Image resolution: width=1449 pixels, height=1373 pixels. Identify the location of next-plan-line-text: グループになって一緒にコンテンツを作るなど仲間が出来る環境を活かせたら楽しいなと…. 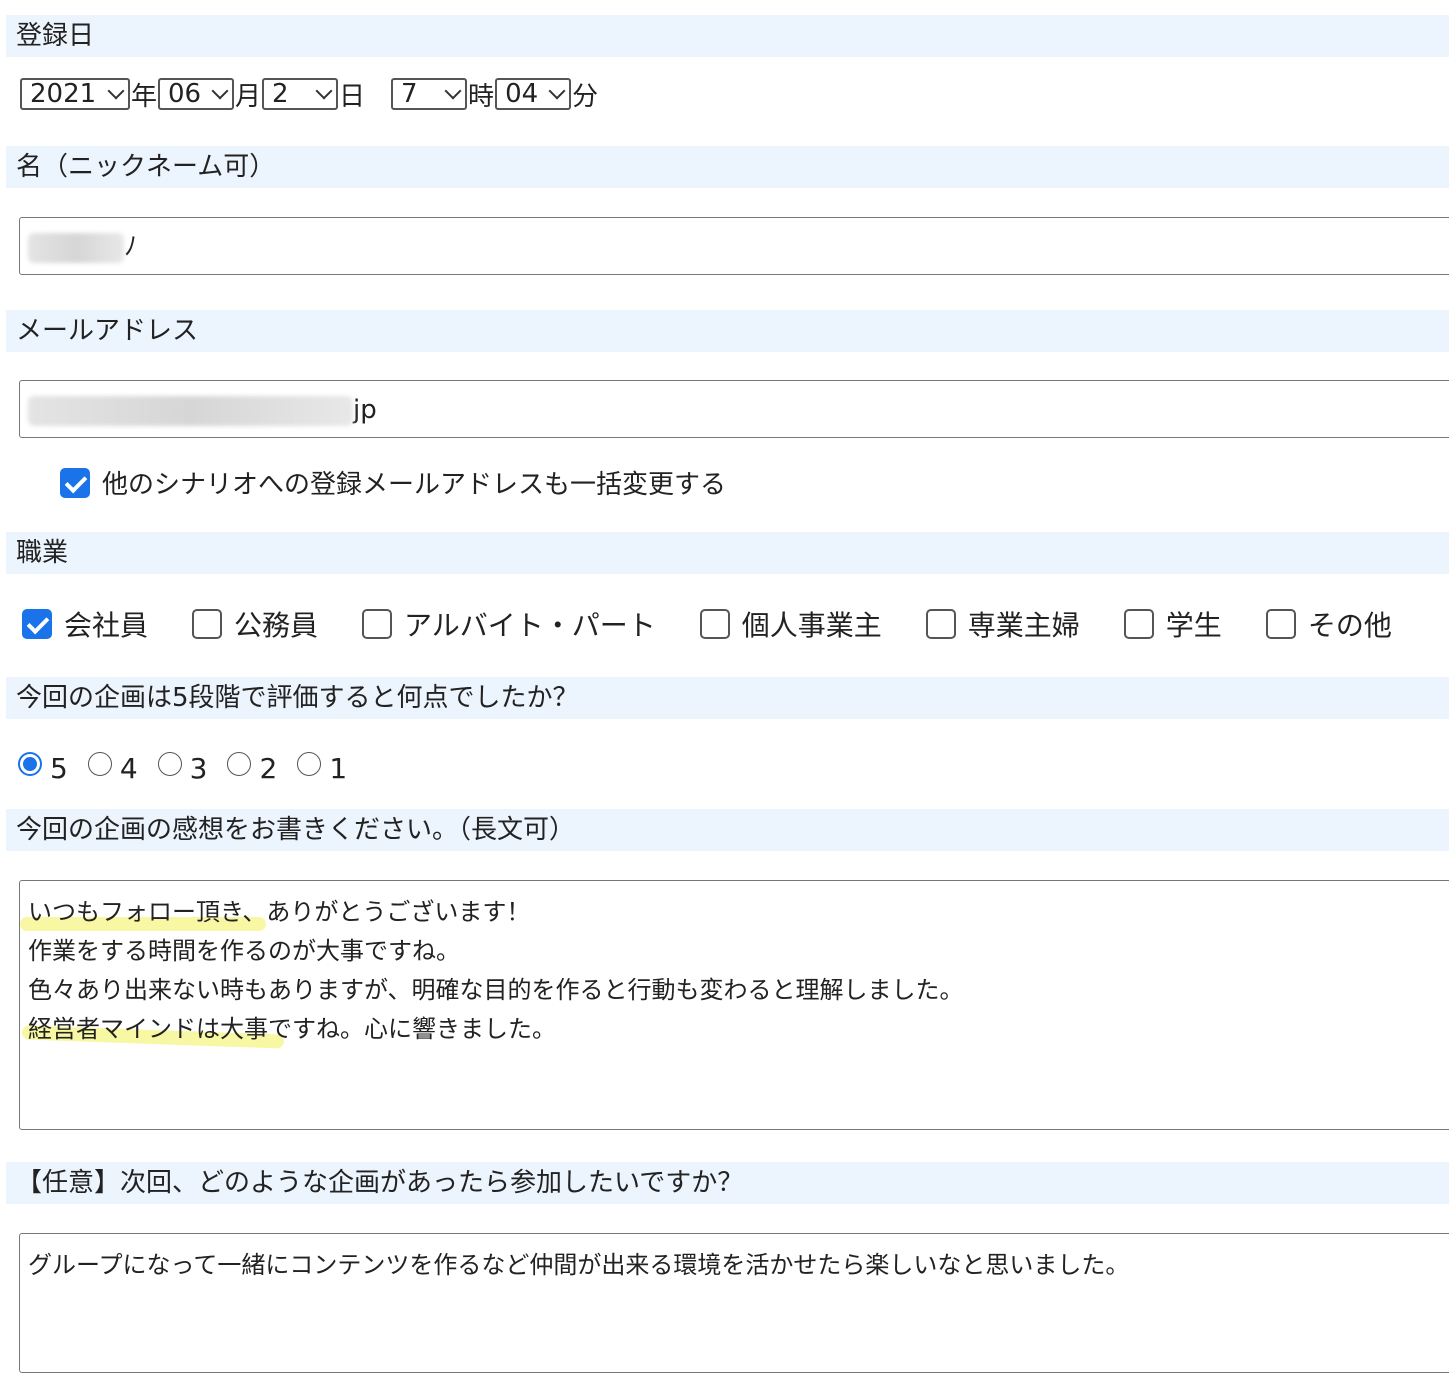
(579, 1265).